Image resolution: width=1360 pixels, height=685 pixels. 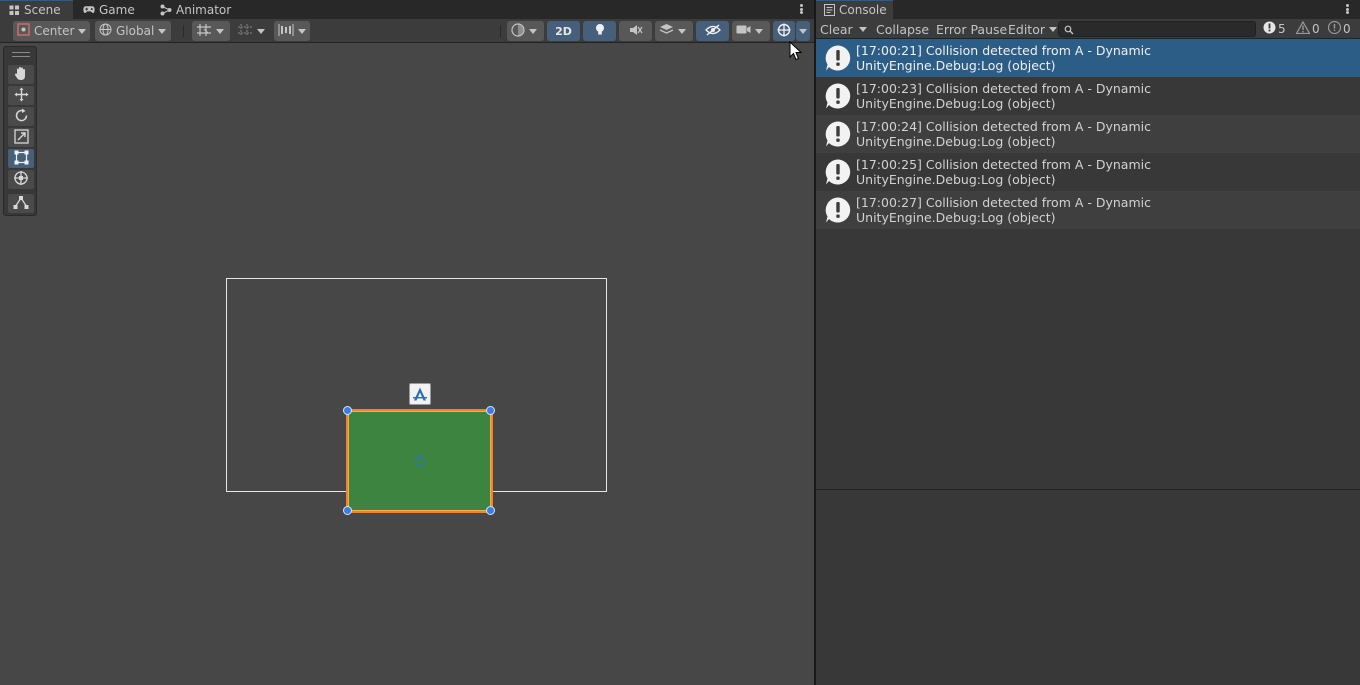 I want to click on error-count-icon, so click(x=1334, y=28).